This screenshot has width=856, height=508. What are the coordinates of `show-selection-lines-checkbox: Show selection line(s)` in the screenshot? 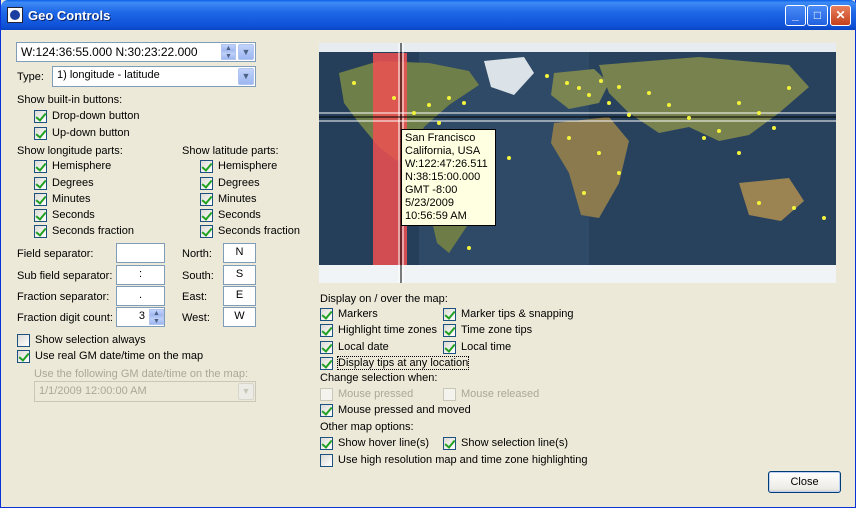 It's located at (505, 443).